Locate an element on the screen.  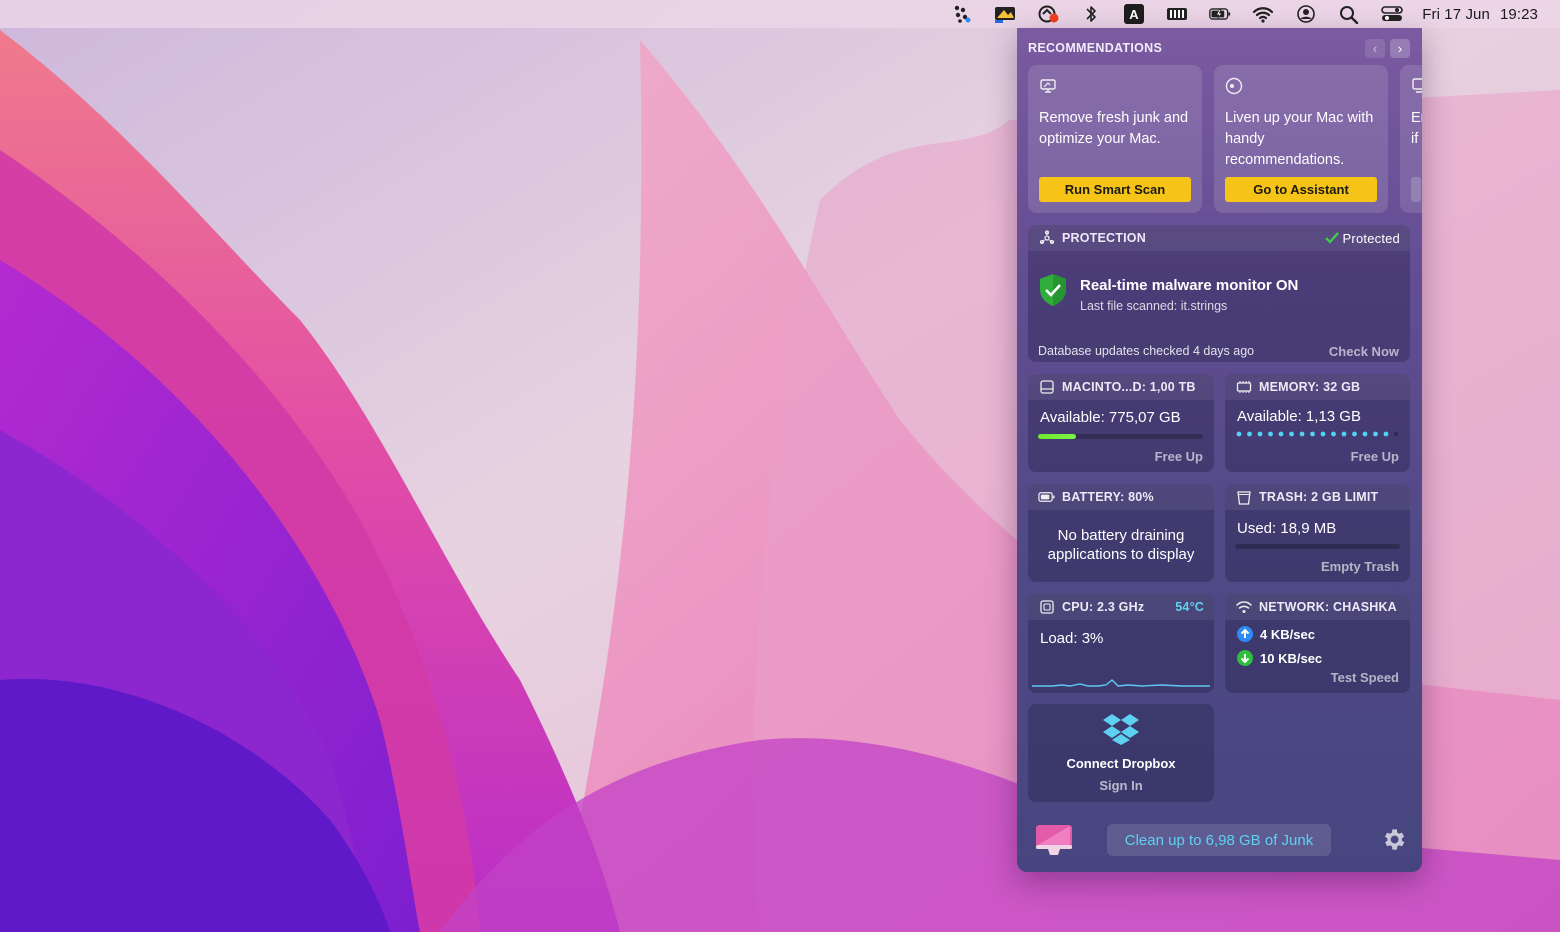
trash-title: TRASH: 2 GB LIMIT is located at coordinates (1319, 497).